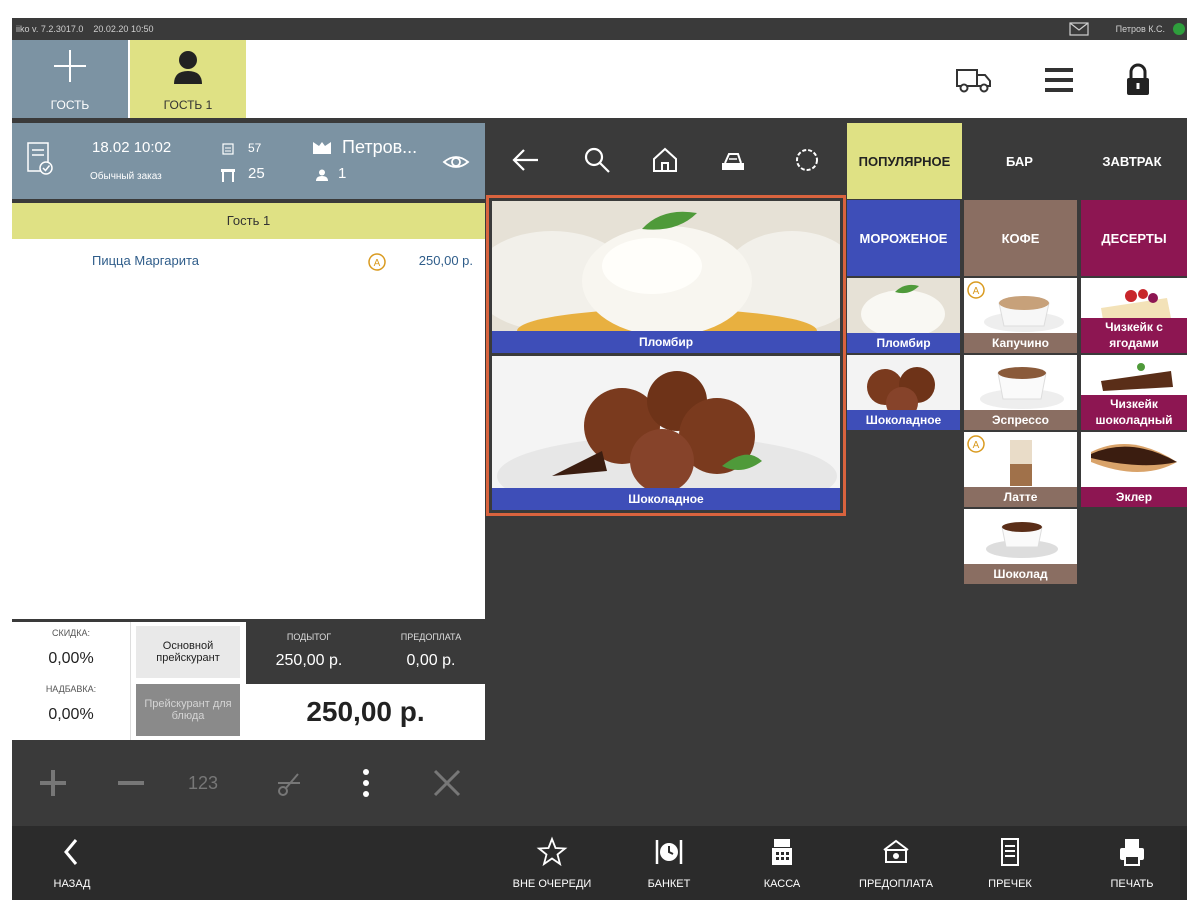  Describe the element at coordinates (1020, 343) in the screenshot. I see `product-label: Капучино` at that location.